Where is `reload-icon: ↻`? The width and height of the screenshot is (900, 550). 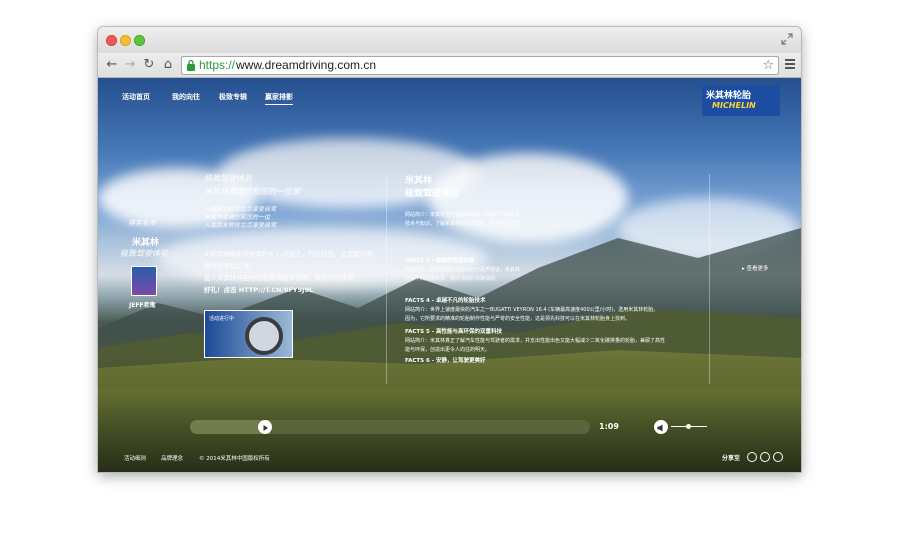
reload-icon: ↻ is located at coordinates (149, 65).